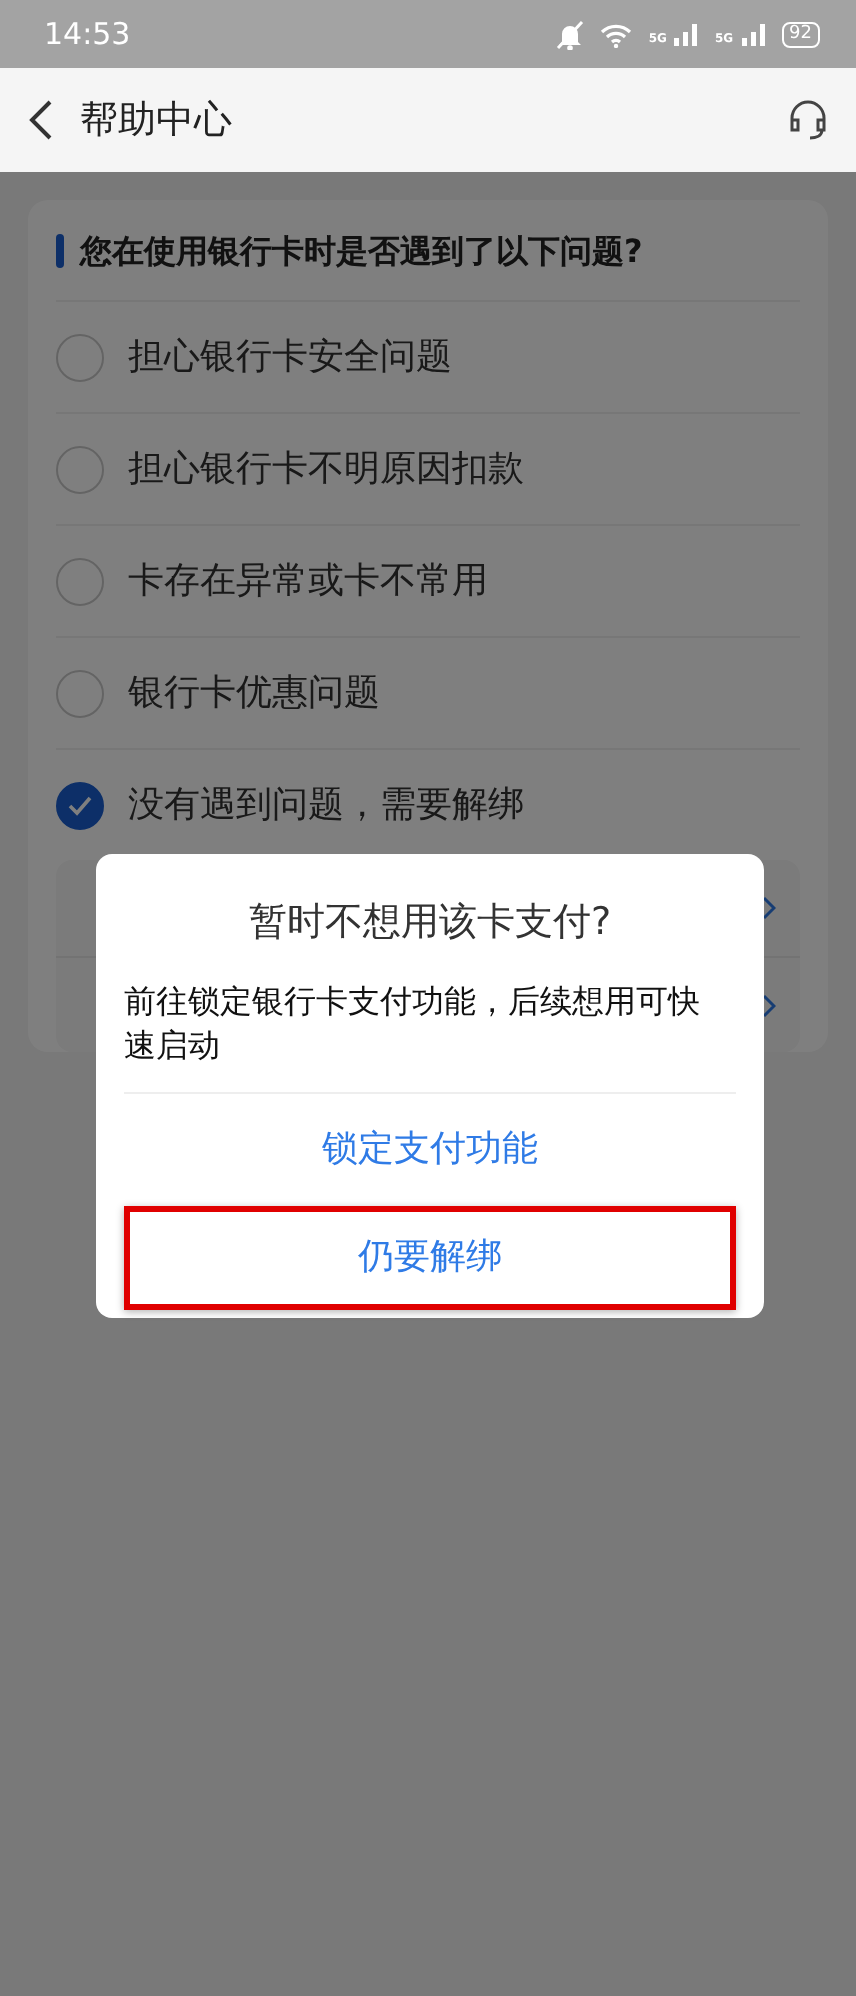 The image size is (856, 1996). Describe the element at coordinates (254, 694) in the screenshot. I see `option-label: 银行卡优惠问题` at that location.